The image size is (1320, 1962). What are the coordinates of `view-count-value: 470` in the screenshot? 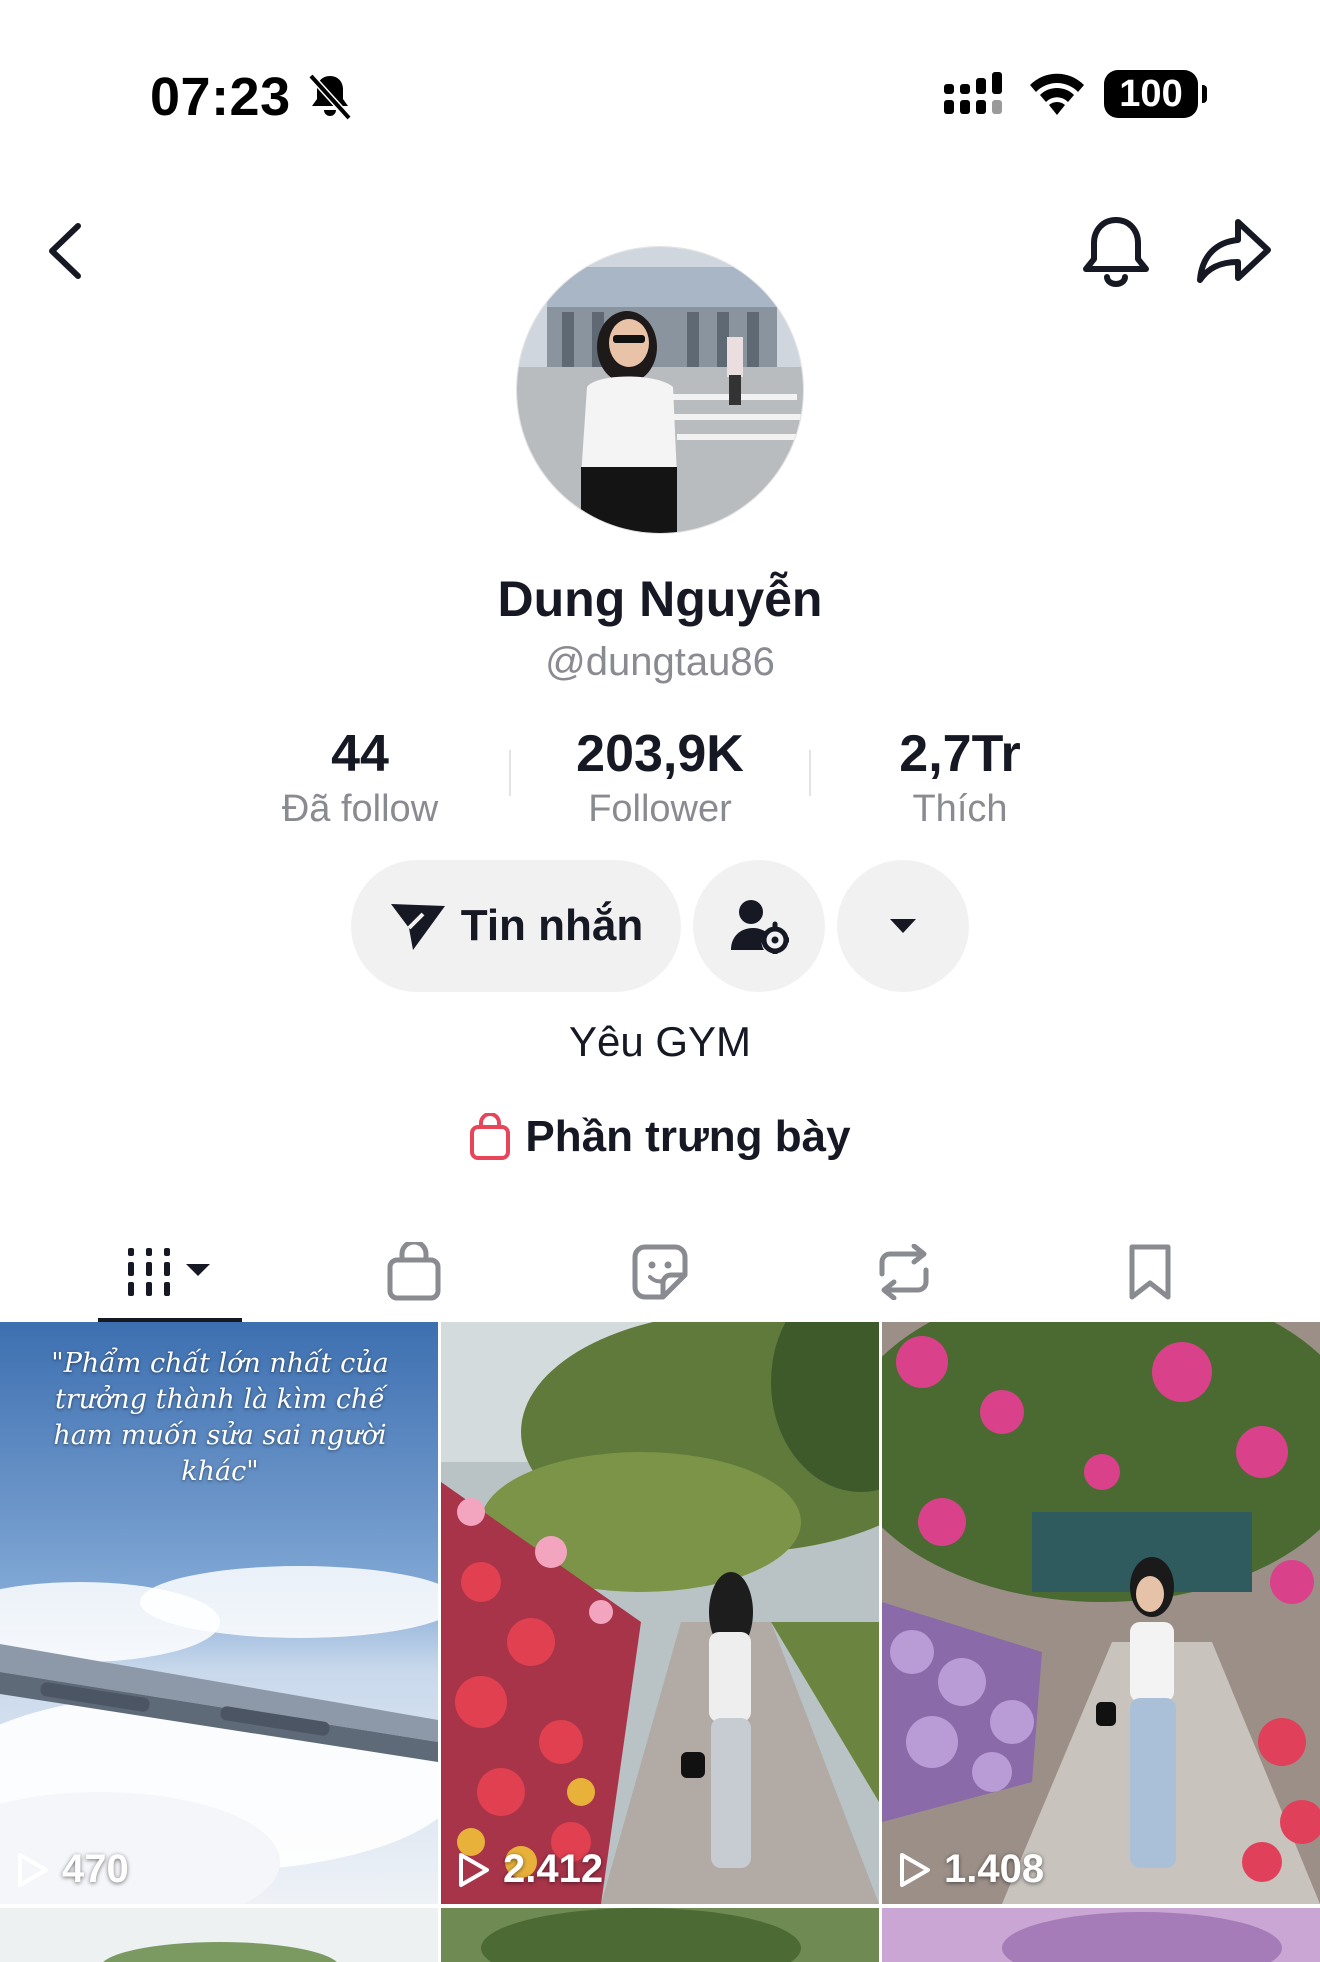 It's located at (95, 1869).